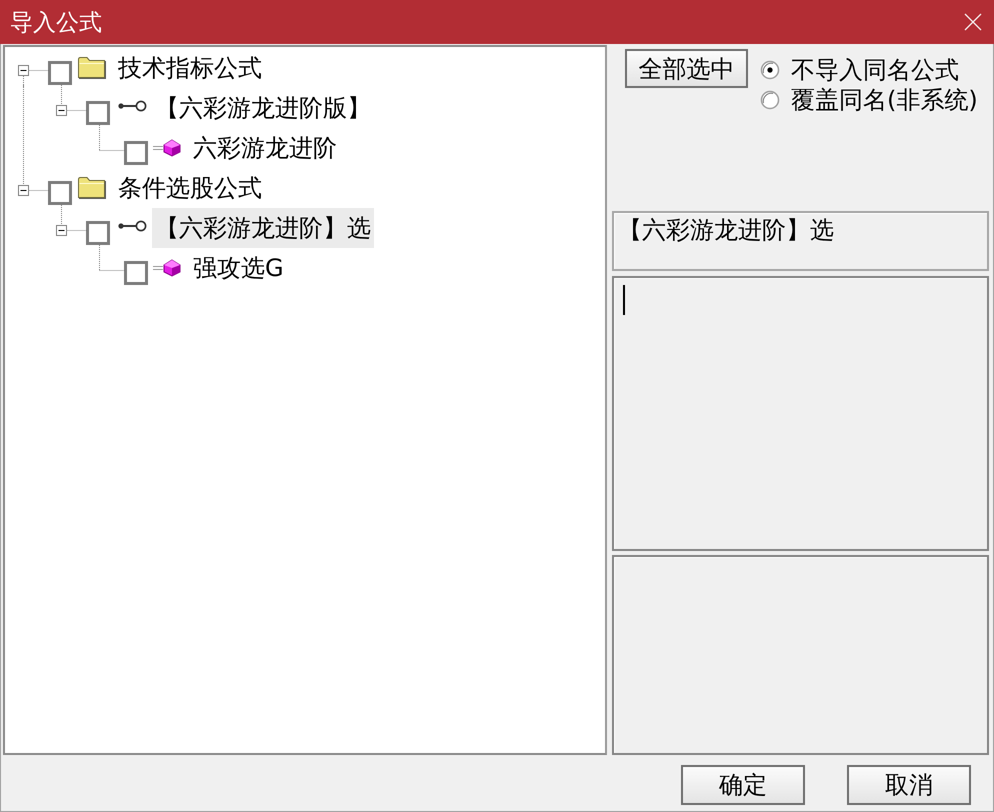 This screenshot has width=994, height=812. What do you see at coordinates (743, 785) in the screenshot?
I see `ok-button: 确定` at bounding box center [743, 785].